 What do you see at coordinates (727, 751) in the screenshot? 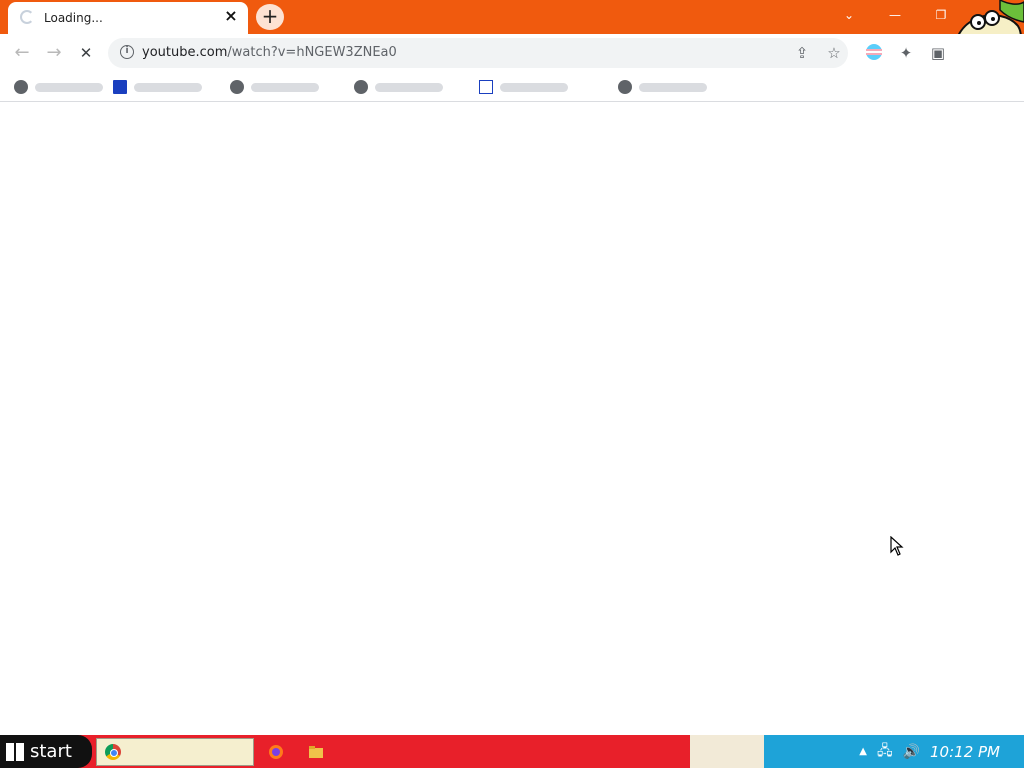
I see `taskbar-decoration` at bounding box center [727, 751].